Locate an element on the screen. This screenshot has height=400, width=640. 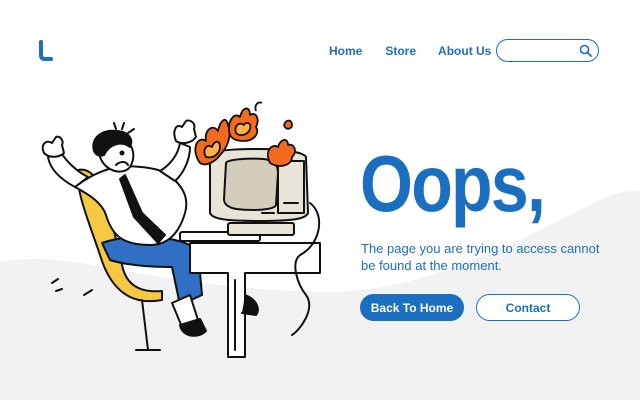
error-headline: Oops, is located at coordinates (453, 183).